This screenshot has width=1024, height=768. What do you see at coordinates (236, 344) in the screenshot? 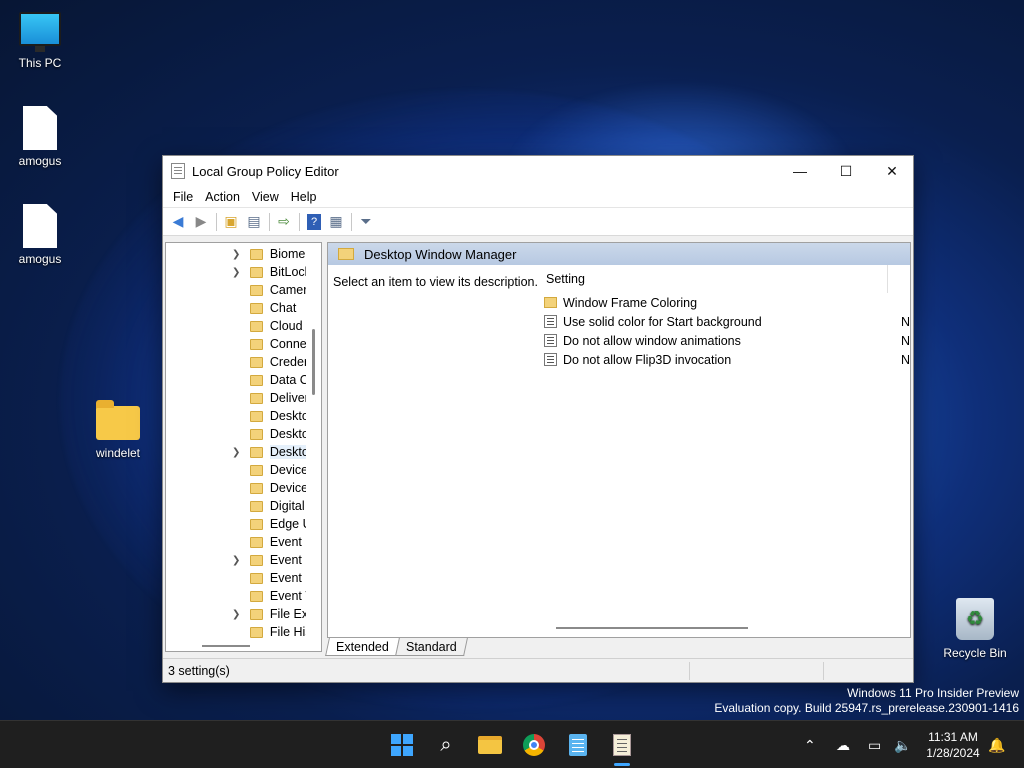
I see `tree-item: Conne` at bounding box center [236, 344].